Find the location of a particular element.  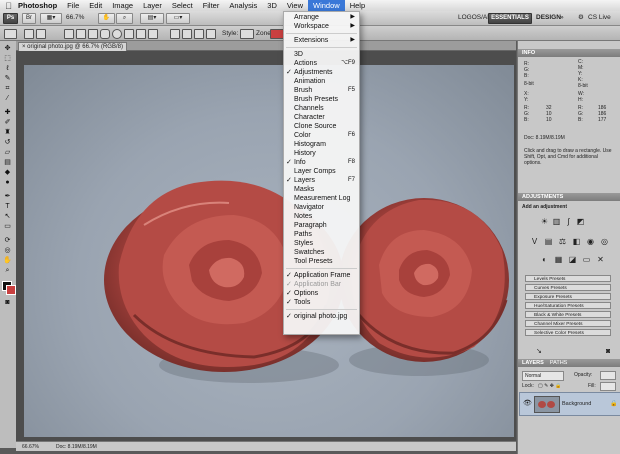

window-menu-item-masks: Masks is located at coordinates (321, 189).